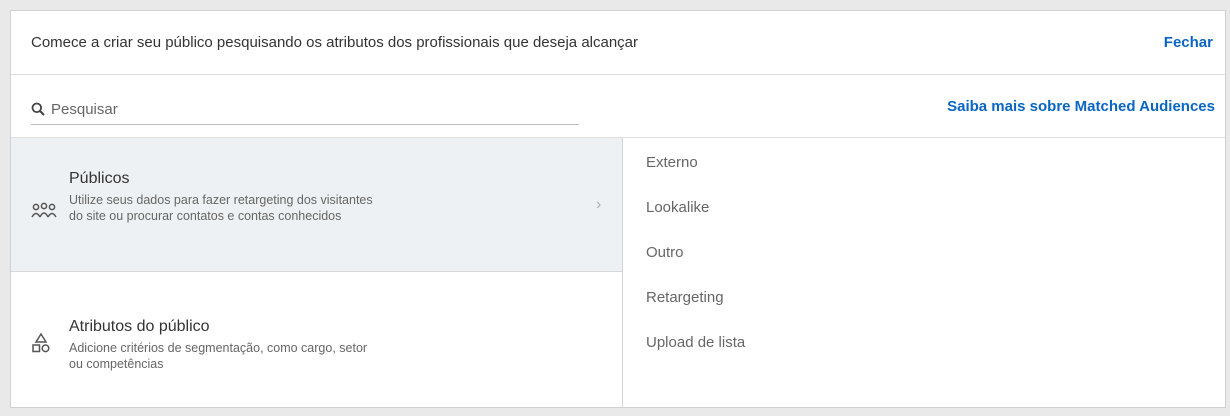 The width and height of the screenshot is (1230, 416). What do you see at coordinates (695, 342) in the screenshot?
I see `subitem-upload-de-lista: Upload de lista` at bounding box center [695, 342].